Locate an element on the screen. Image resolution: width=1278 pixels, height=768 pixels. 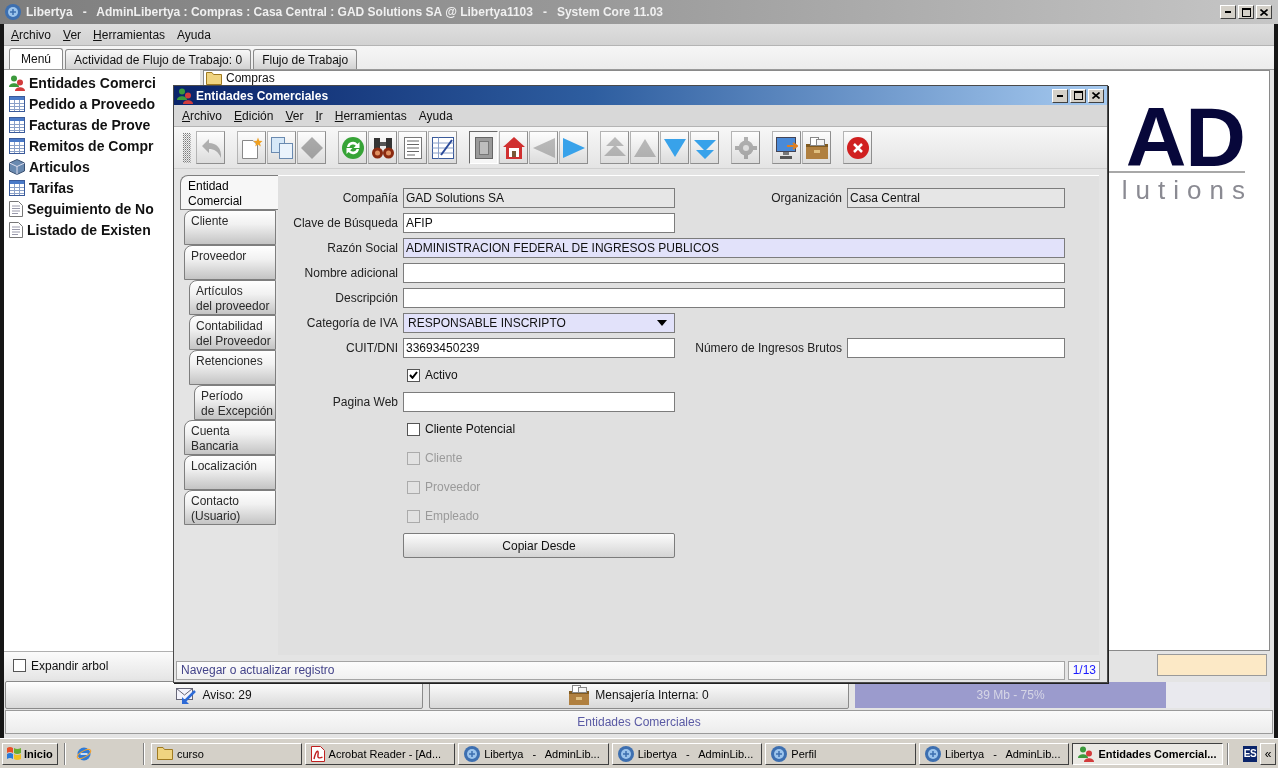
window-title: Libertya - AdminLibertya : Compras : Casa Central : GAD Solutions SA @ Libertya1103 - System Core 11.03 is located at coordinates (344, 12).